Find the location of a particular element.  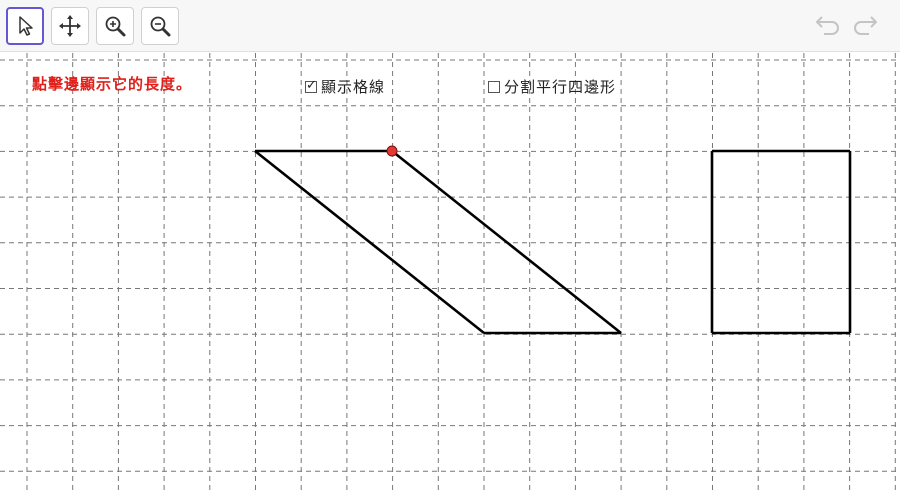

undo-button is located at coordinates (828, 26).